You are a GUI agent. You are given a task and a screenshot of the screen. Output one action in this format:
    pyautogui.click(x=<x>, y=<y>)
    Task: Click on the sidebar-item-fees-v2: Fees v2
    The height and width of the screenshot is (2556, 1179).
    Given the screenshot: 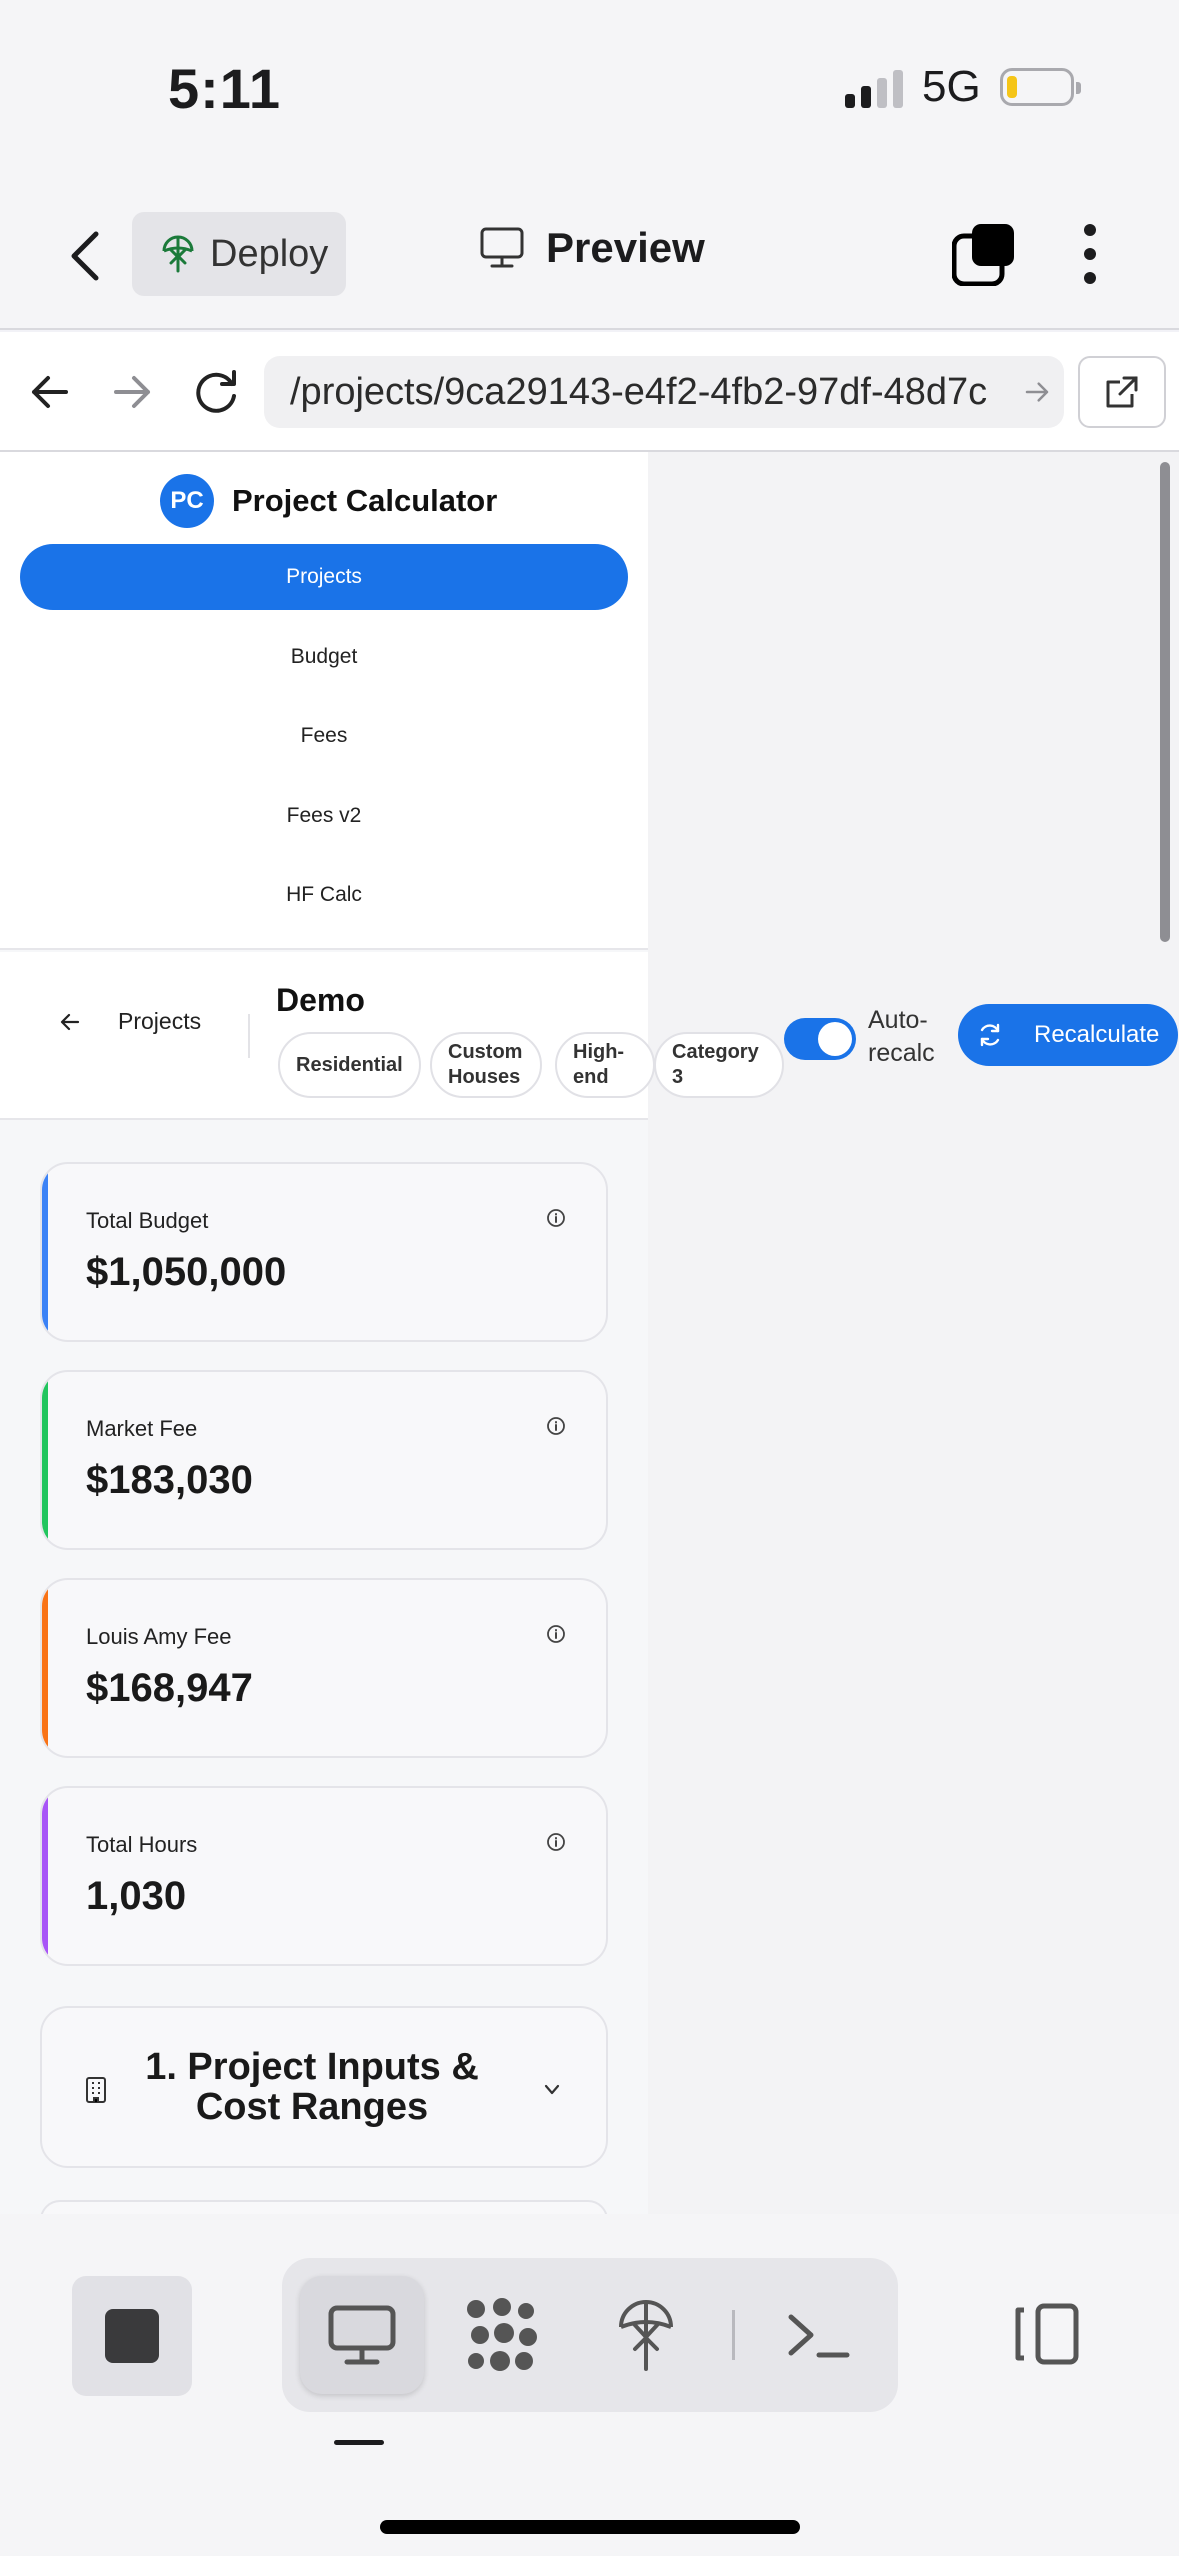 What is the action you would take?
    pyautogui.click(x=324, y=816)
    